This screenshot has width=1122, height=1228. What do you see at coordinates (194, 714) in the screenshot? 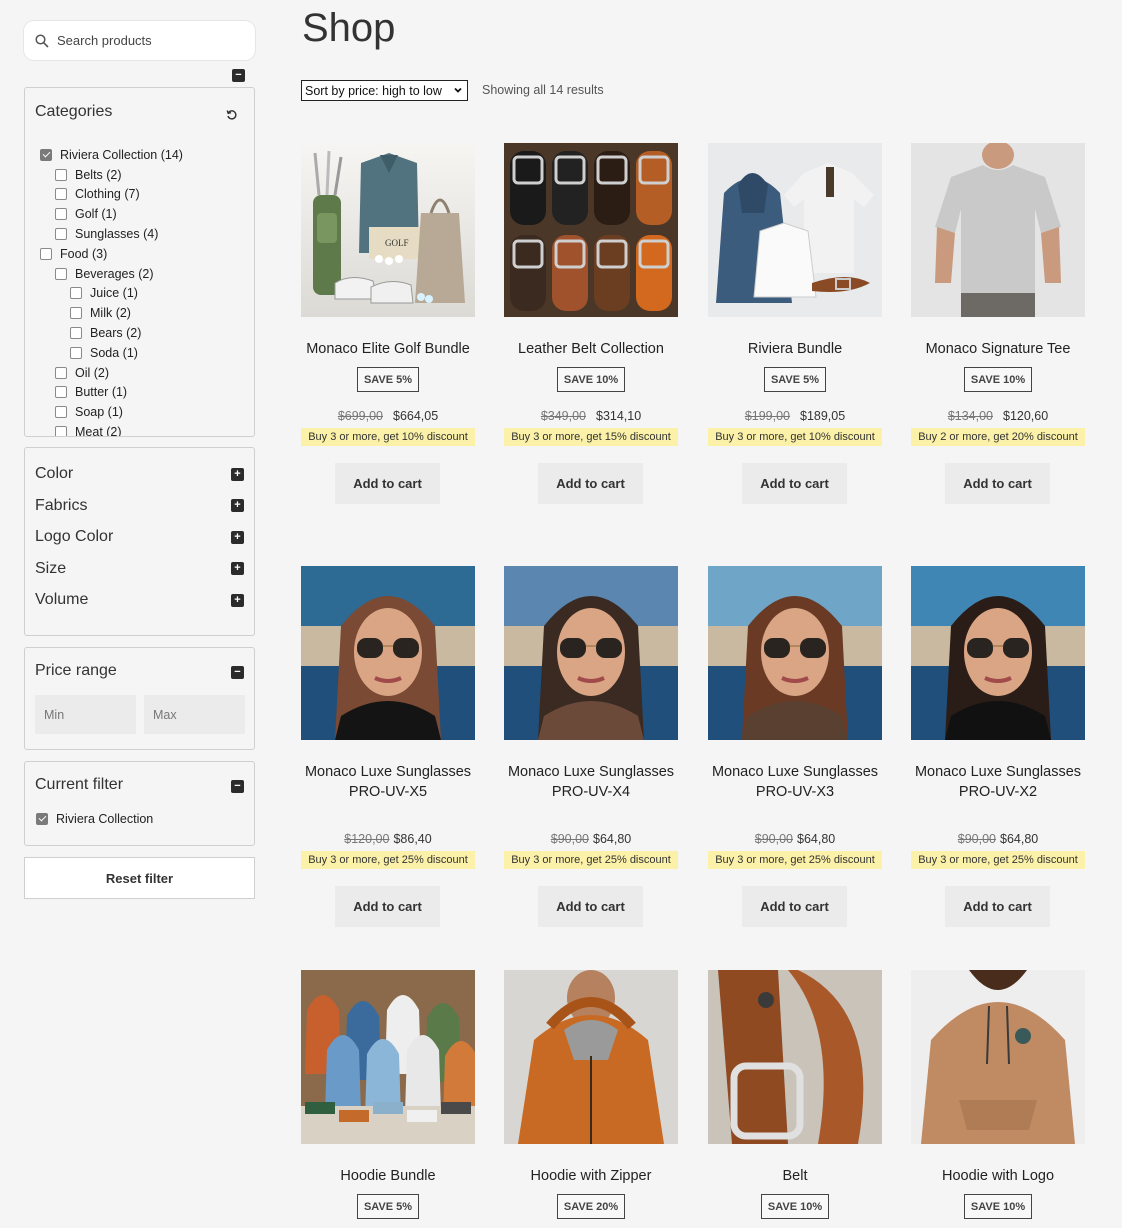
I see `price-max-input` at bounding box center [194, 714].